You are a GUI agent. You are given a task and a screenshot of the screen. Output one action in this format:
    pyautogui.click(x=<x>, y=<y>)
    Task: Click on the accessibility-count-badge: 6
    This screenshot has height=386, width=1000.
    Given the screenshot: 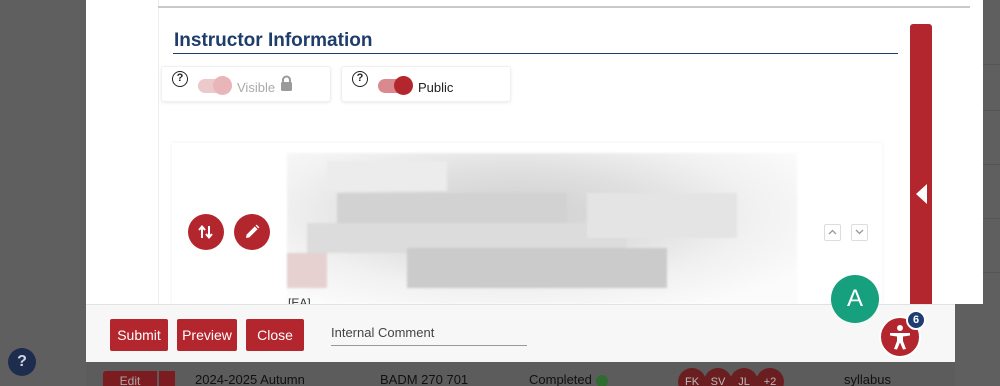 What is the action you would take?
    pyautogui.click(x=916, y=320)
    